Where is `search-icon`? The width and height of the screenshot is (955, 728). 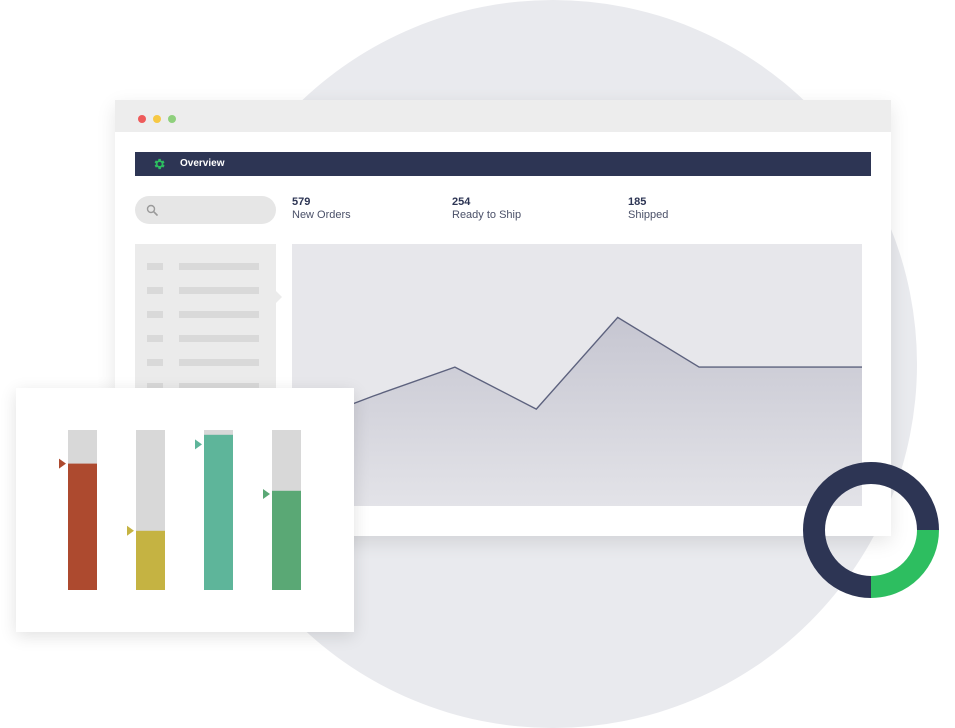
search-icon is located at coordinates (152, 210).